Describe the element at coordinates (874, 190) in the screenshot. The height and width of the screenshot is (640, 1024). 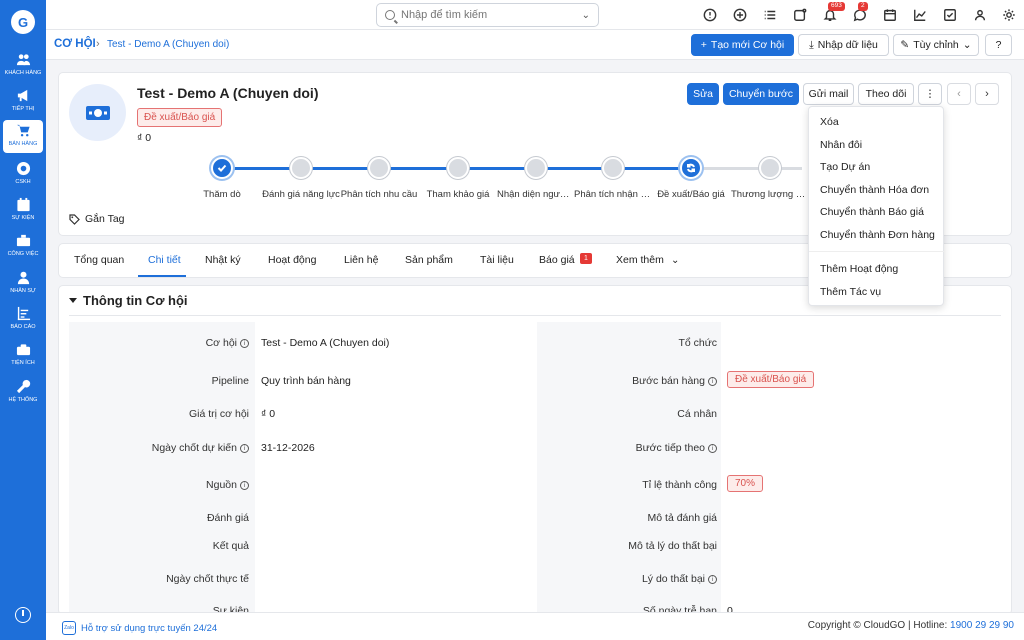
I see `menu-item-chuyen-hoa-don: Chuyển thành Hóa đơn` at that location.